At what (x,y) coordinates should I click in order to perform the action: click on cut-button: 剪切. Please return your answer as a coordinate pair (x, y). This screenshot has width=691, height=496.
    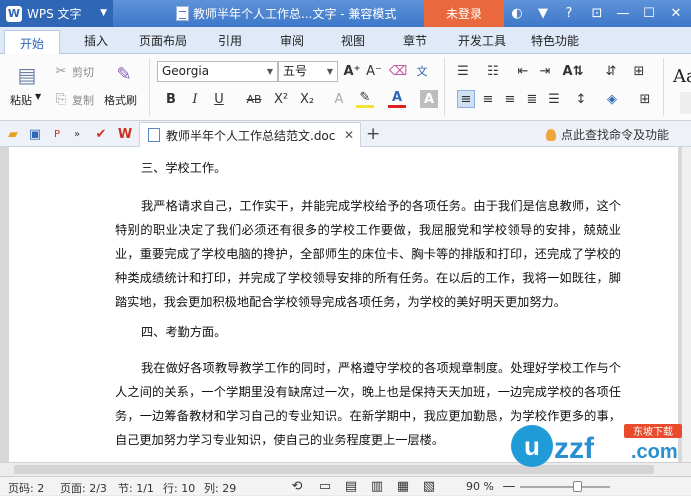
    Looking at the image, I should click on (83, 72).